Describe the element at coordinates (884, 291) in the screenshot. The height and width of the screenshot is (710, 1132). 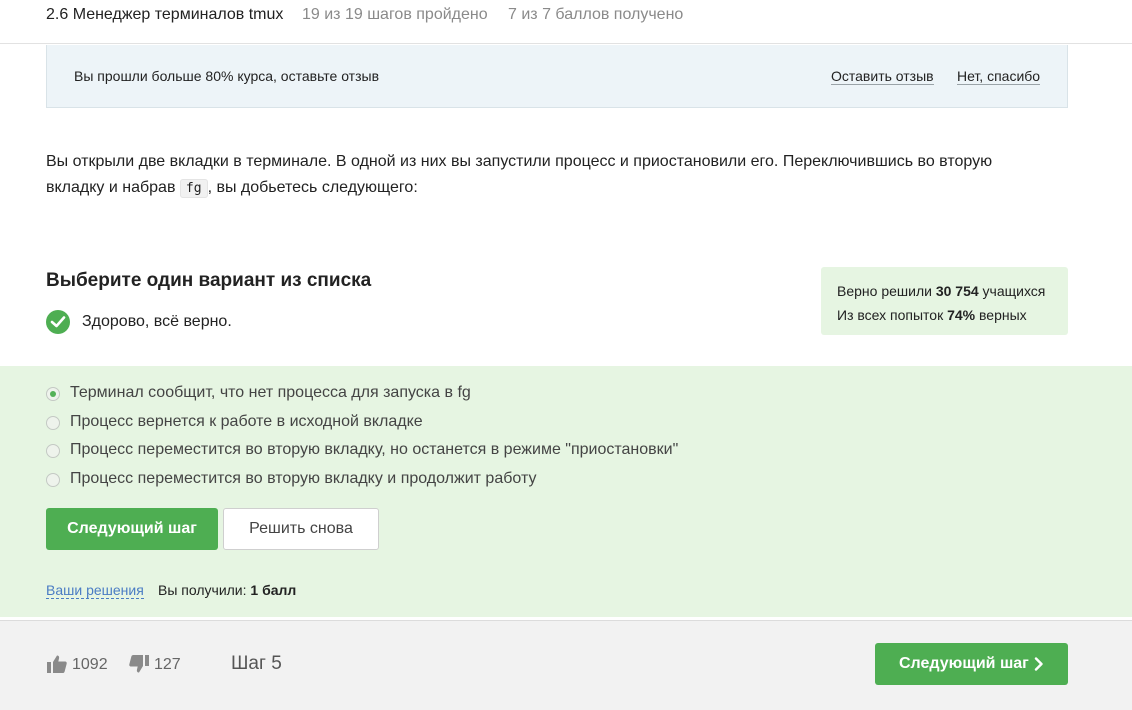
I see `solved-prefix: Верно решили` at that location.